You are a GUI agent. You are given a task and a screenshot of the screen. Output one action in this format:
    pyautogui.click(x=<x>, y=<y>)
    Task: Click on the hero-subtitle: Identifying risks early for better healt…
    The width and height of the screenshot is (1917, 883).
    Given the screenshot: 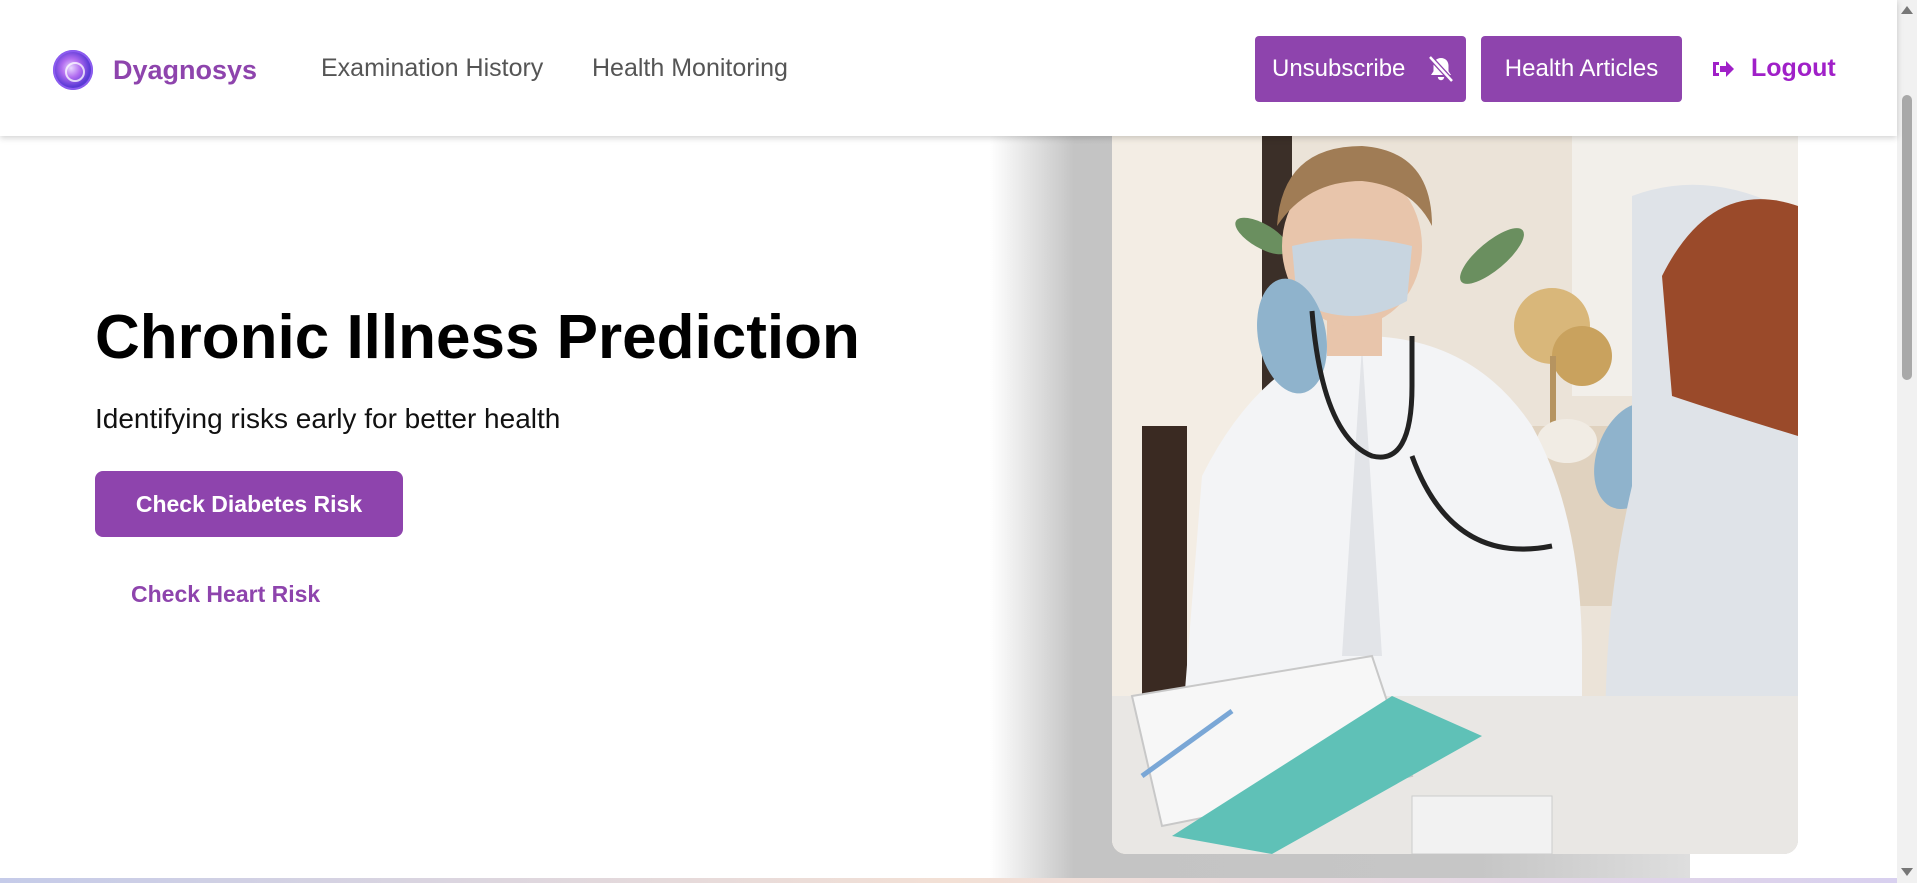 What is the action you would take?
    pyautogui.click(x=328, y=418)
    